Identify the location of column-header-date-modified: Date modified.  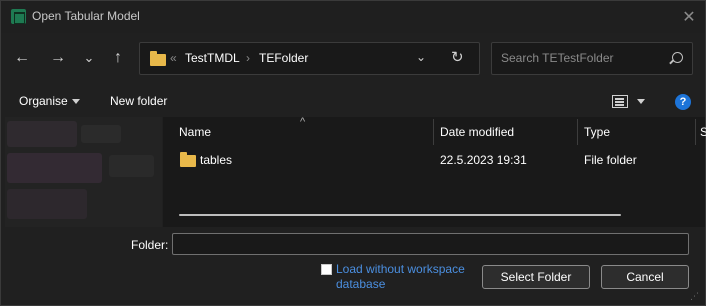
(477, 132).